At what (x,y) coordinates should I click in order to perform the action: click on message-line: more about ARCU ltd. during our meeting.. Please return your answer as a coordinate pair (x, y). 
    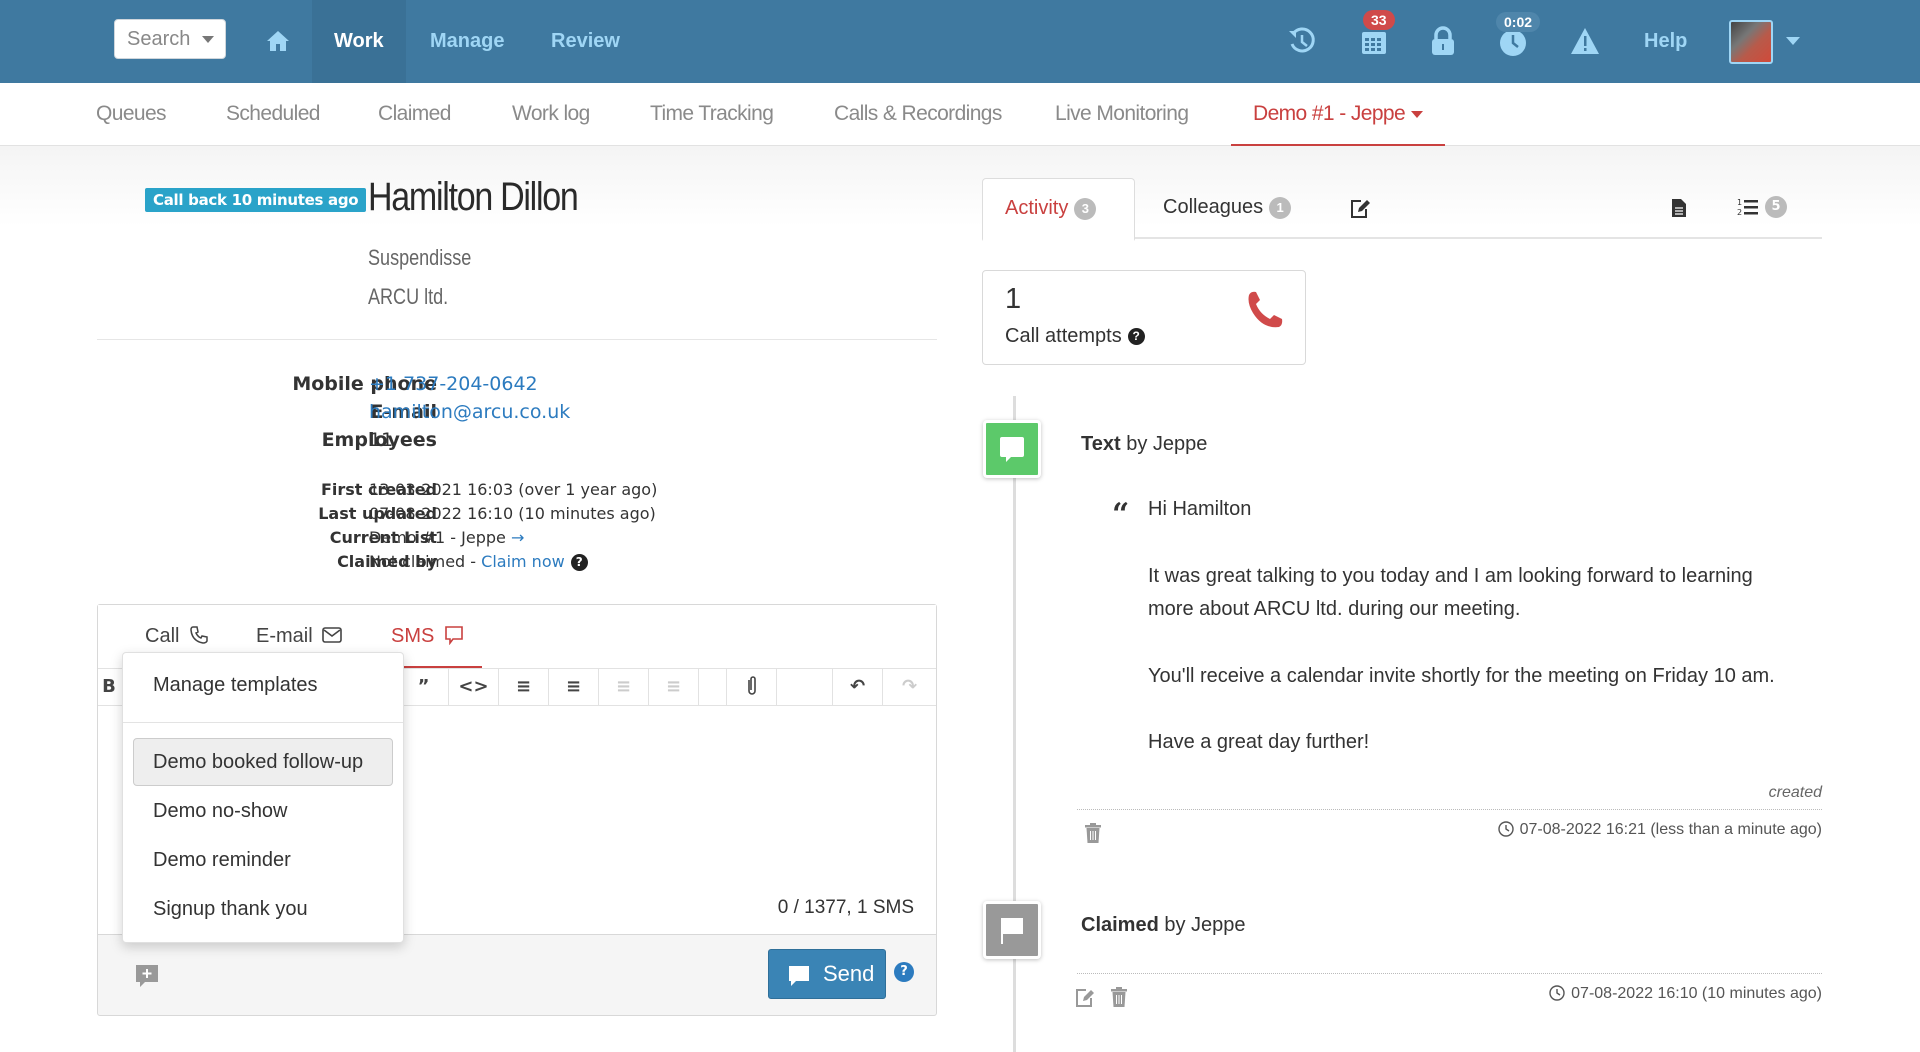
    Looking at the image, I should click on (1334, 609).